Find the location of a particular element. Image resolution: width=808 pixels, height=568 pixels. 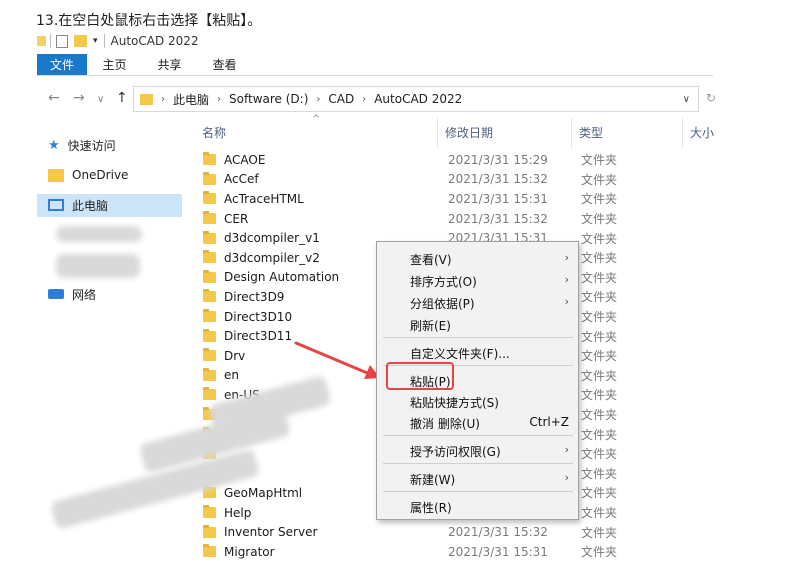

file-name: AcTraceHTML is located at coordinates (264, 198).